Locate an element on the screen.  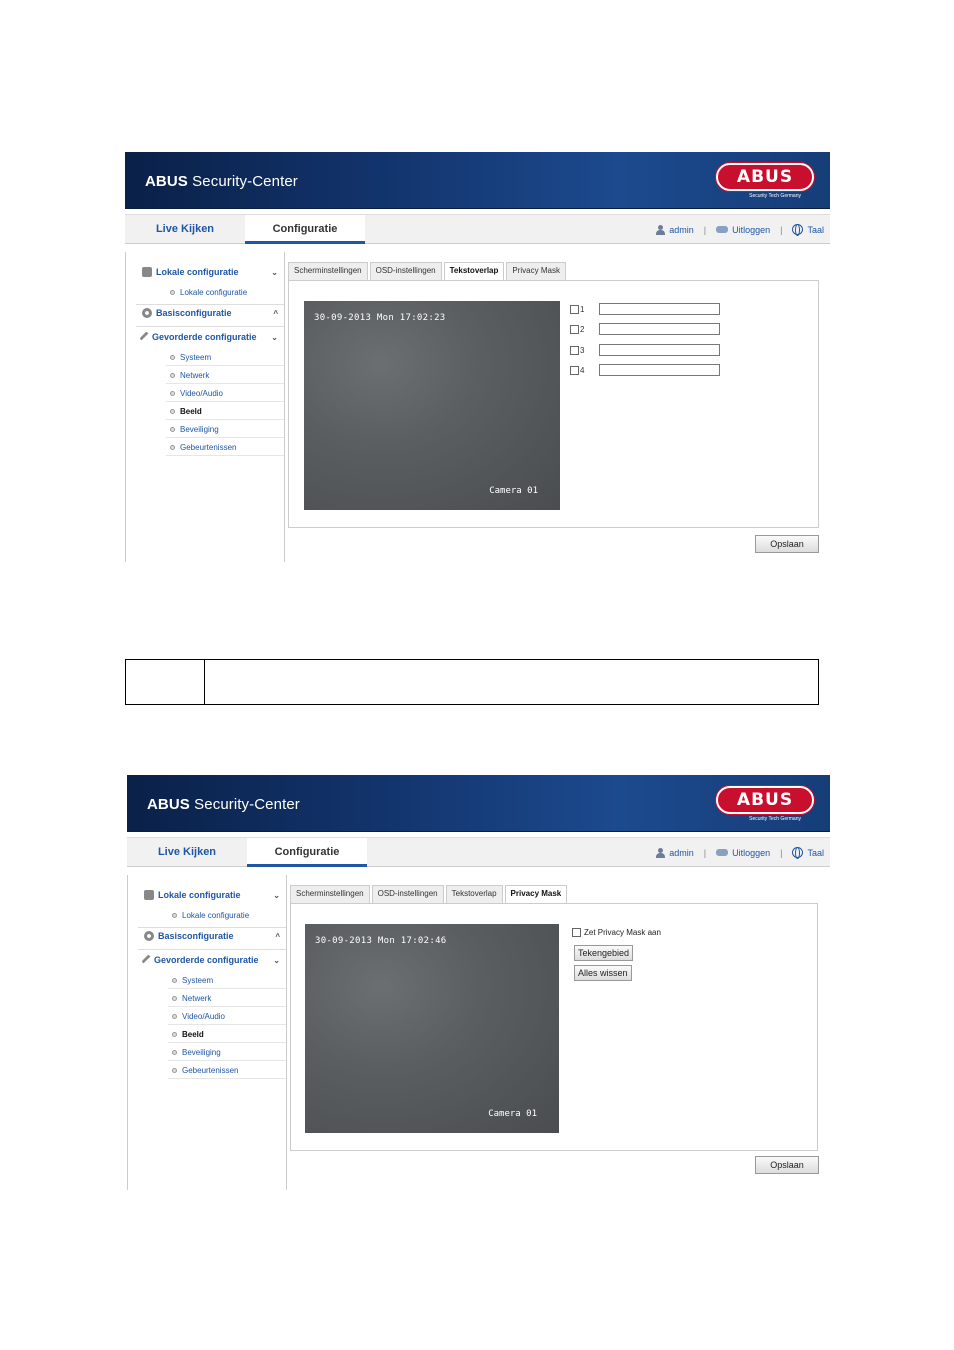
clear-all-button: Alles wissen is located at coordinates (603, 973).